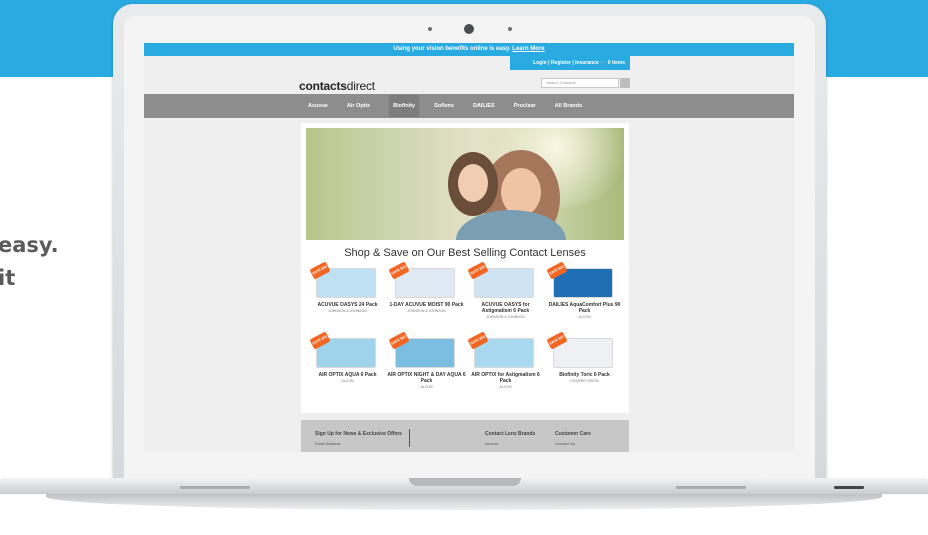 The height and width of the screenshot is (535, 928). What do you see at coordinates (358, 434) in the screenshot?
I see `newsletter-heading: Sign Up for News & Exclusive Offers` at bounding box center [358, 434].